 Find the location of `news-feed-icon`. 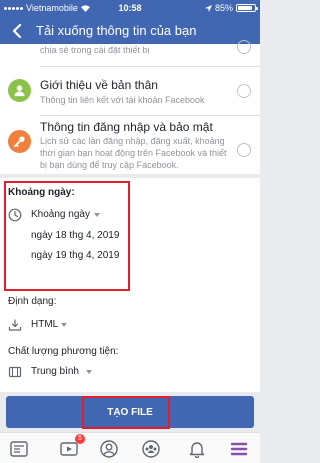

news-feed-icon is located at coordinates (19, 449).